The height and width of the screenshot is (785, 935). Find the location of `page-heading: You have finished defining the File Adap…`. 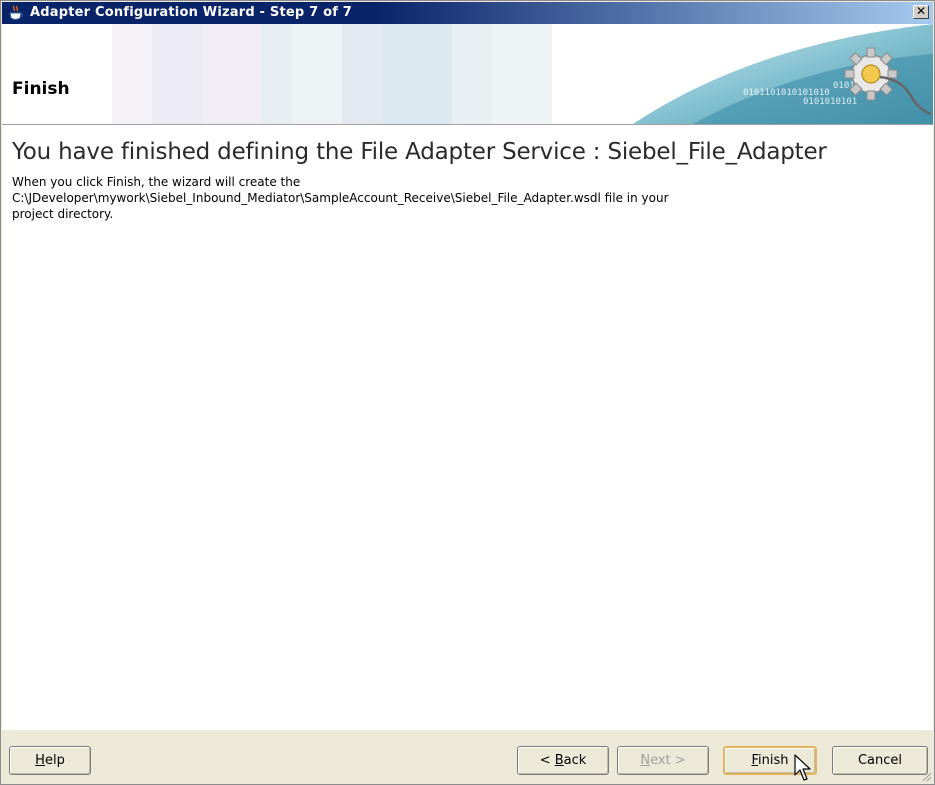

page-heading: You have finished defining the File Adap… is located at coordinates (419, 152).